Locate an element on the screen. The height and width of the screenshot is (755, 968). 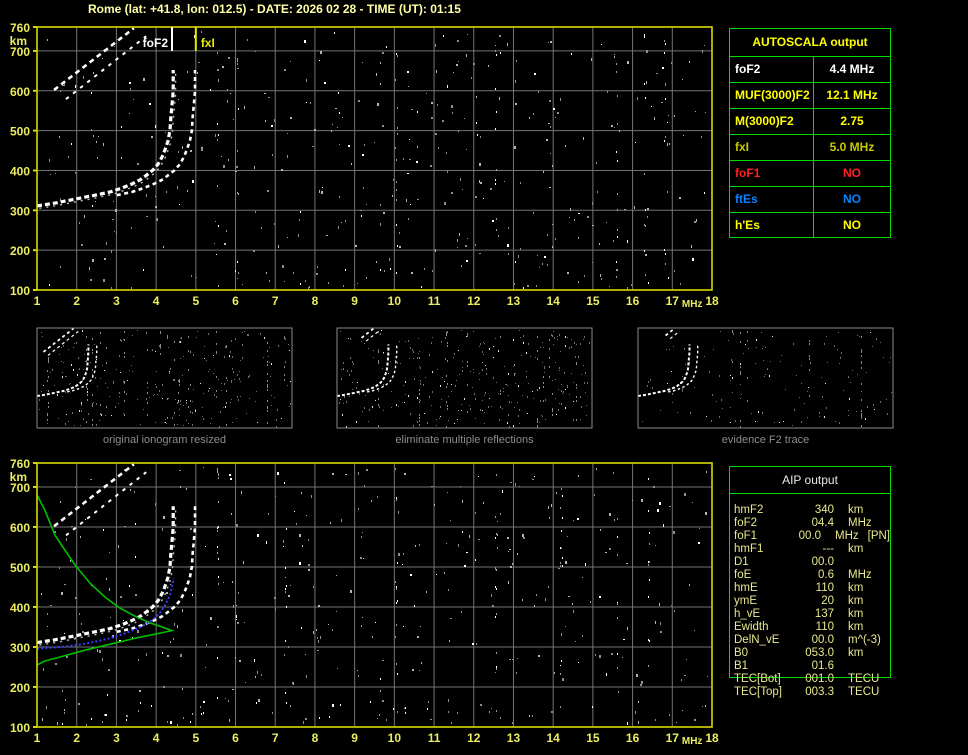
svg-text: 13 is located at coordinates (514, 738).